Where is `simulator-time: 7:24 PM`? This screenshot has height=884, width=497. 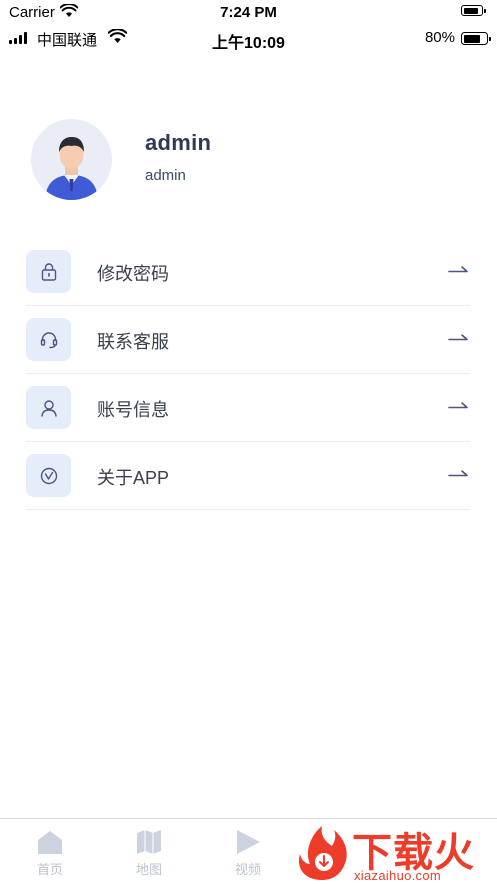
simulator-time: 7:24 PM is located at coordinates (248, 12).